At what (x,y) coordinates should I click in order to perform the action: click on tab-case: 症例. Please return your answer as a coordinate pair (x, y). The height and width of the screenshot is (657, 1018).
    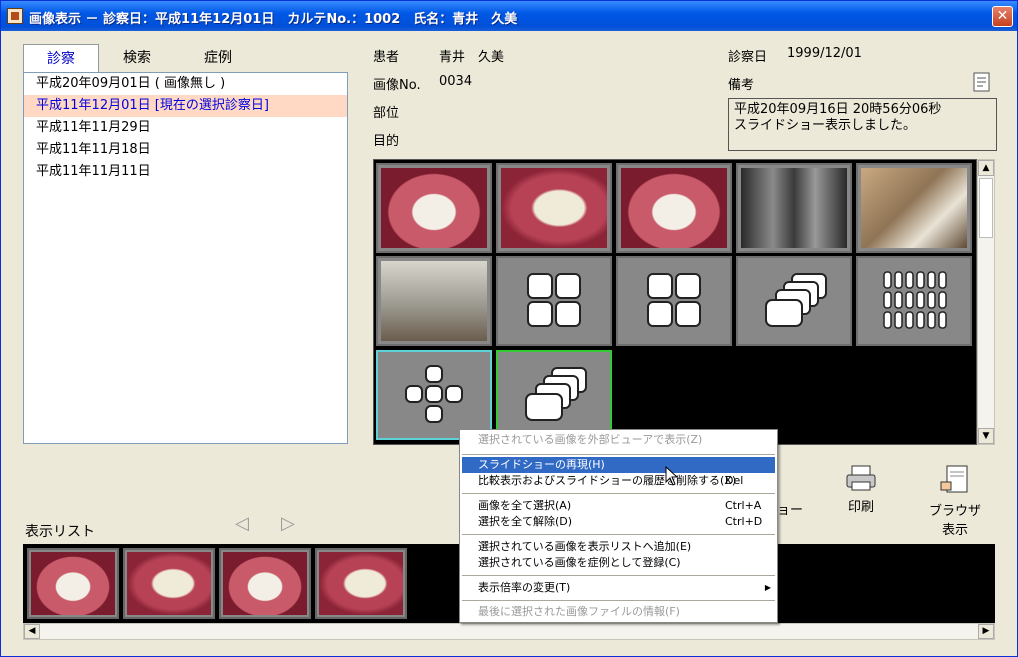
    Looking at the image, I should click on (218, 58).